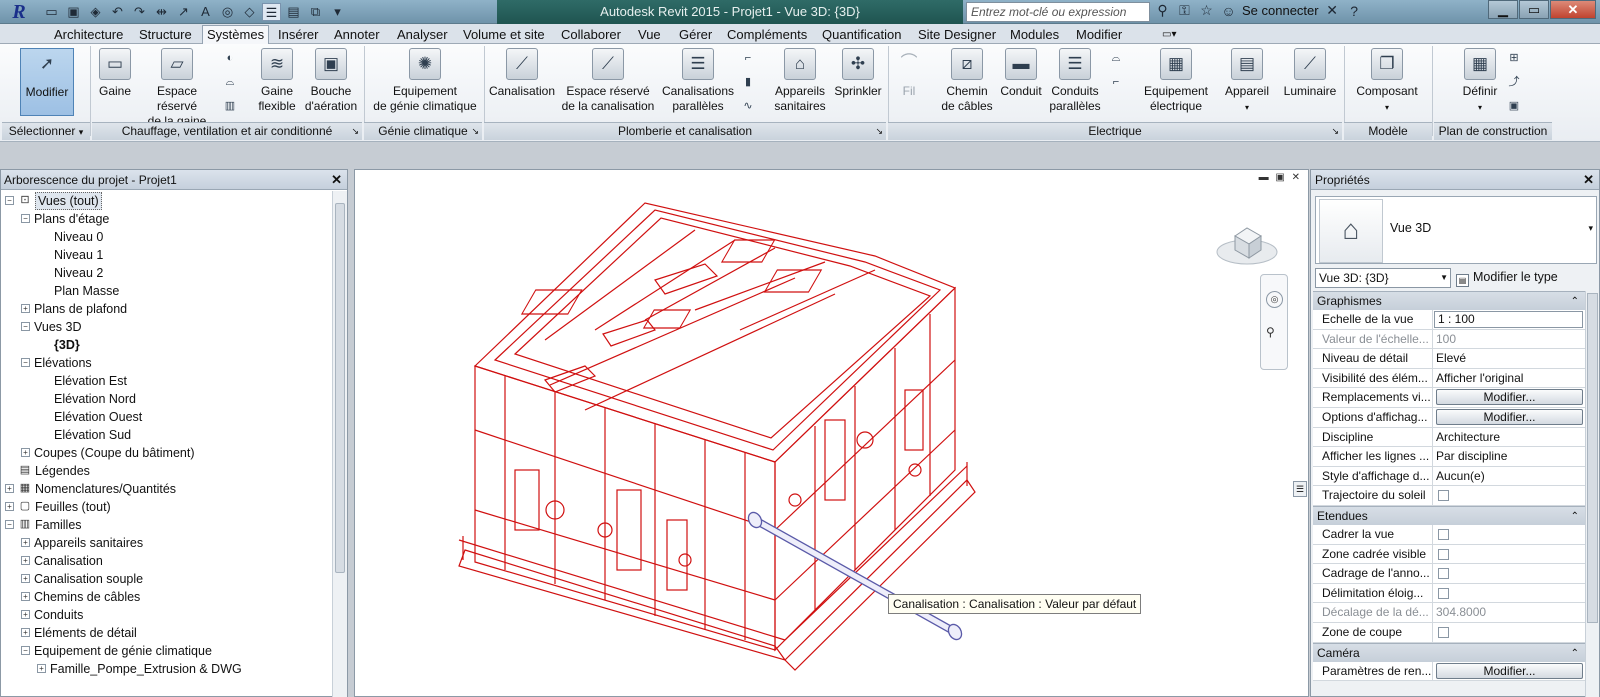 The width and height of the screenshot is (1600, 697). What do you see at coordinates (1534, 9) in the screenshot?
I see `restore-button: ▭` at bounding box center [1534, 9].